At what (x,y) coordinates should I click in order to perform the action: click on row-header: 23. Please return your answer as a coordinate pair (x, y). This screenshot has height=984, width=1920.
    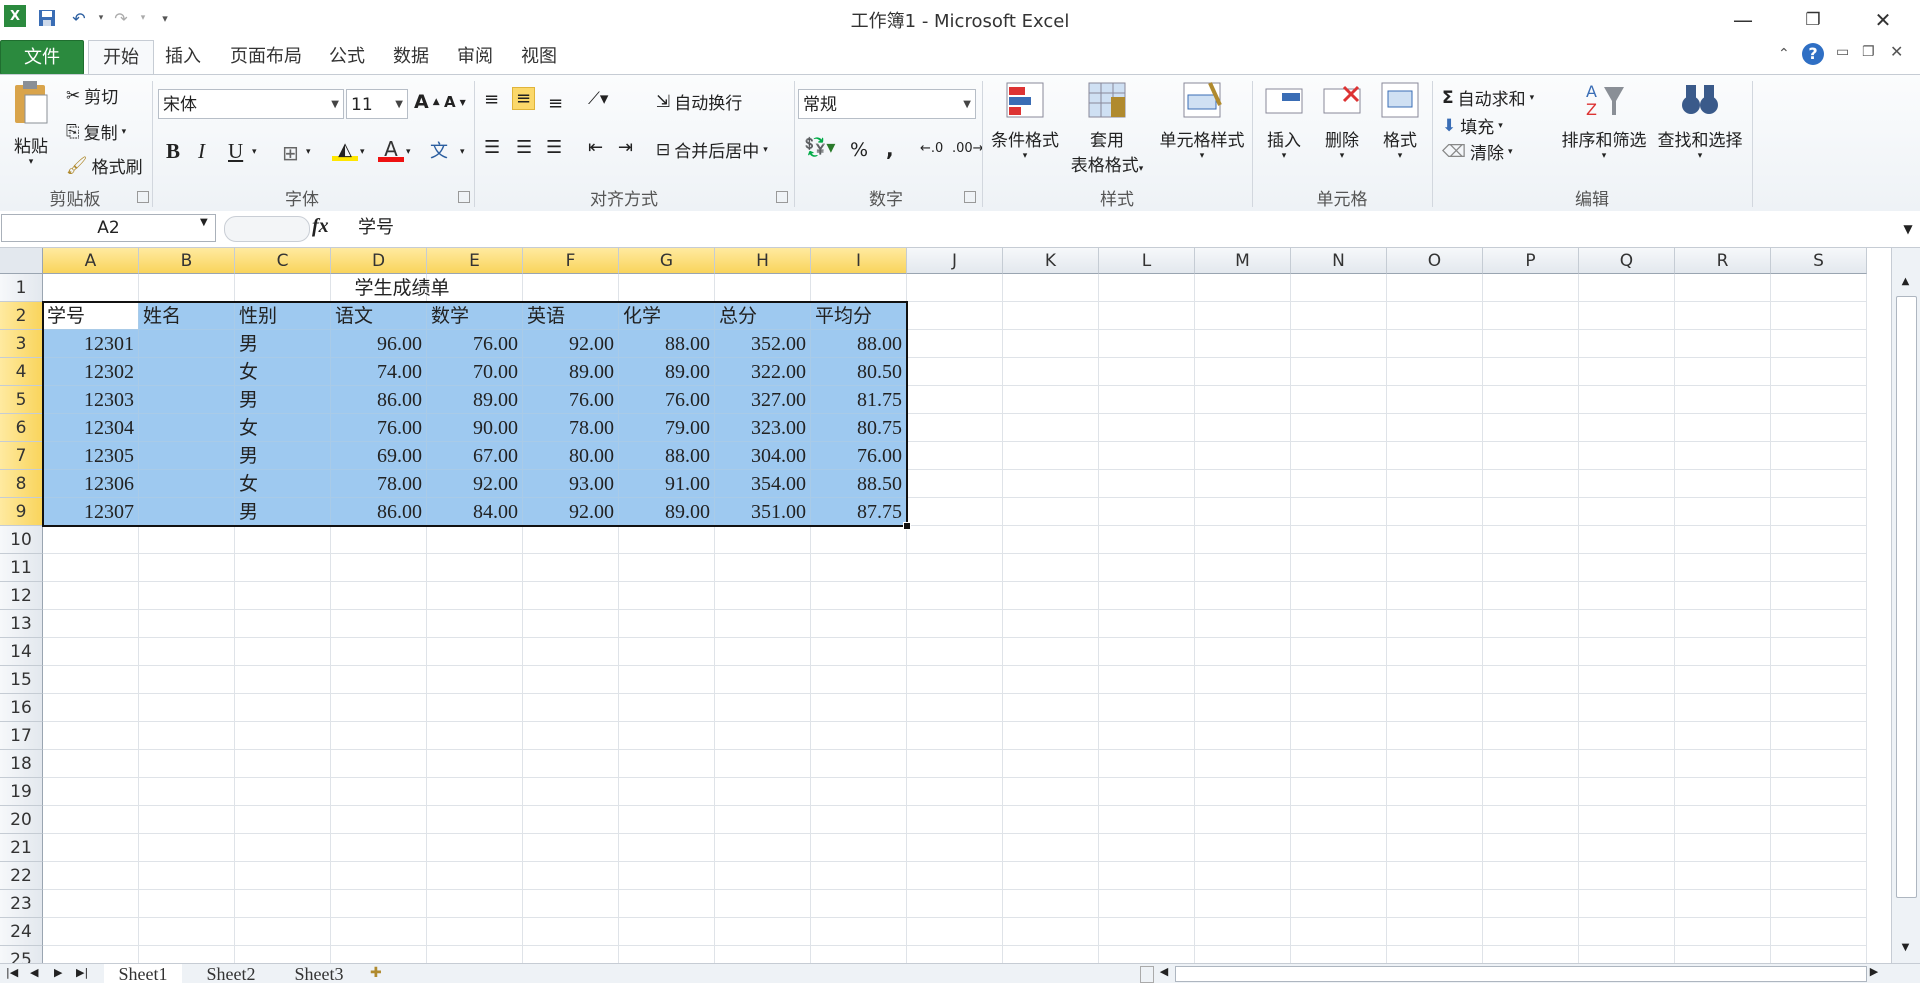
    Looking at the image, I should click on (21, 904).